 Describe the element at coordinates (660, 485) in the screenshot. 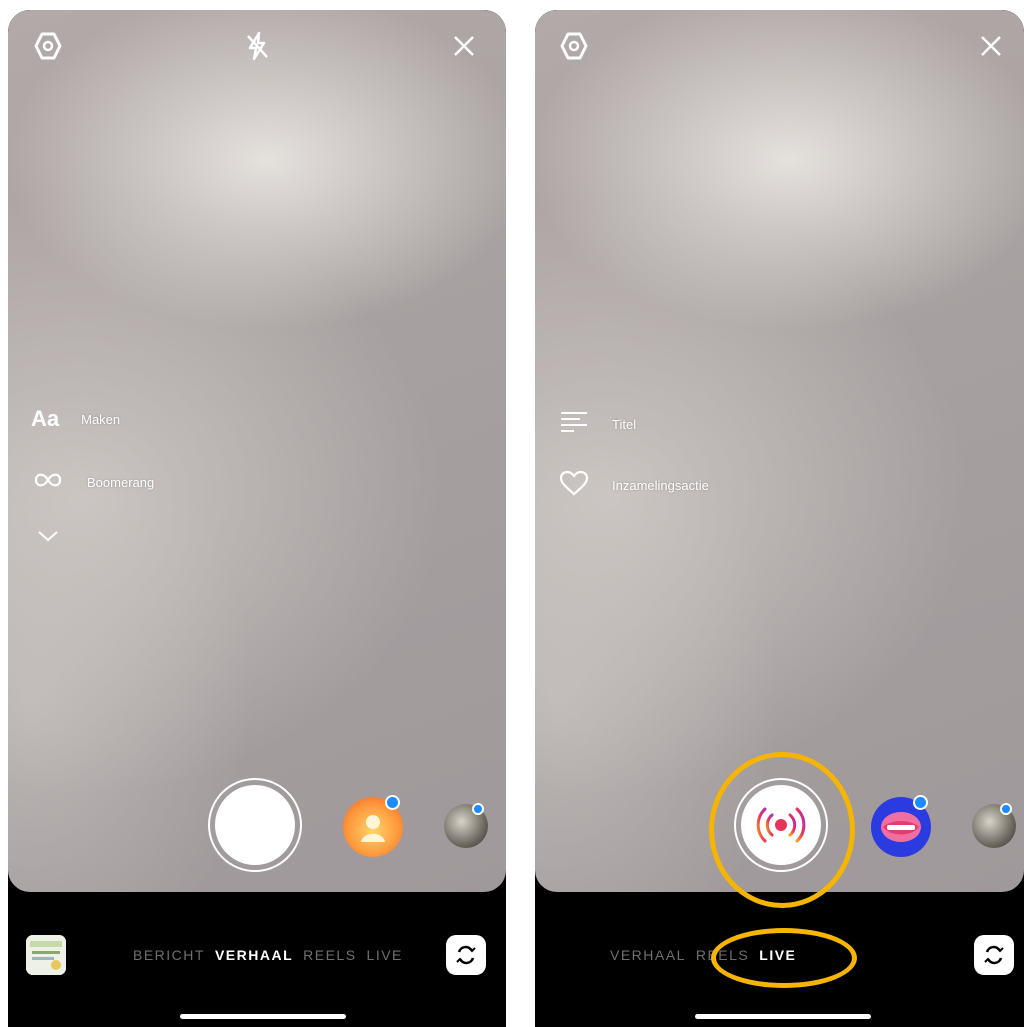

I see `tool-label: Inzamelingsactie` at that location.